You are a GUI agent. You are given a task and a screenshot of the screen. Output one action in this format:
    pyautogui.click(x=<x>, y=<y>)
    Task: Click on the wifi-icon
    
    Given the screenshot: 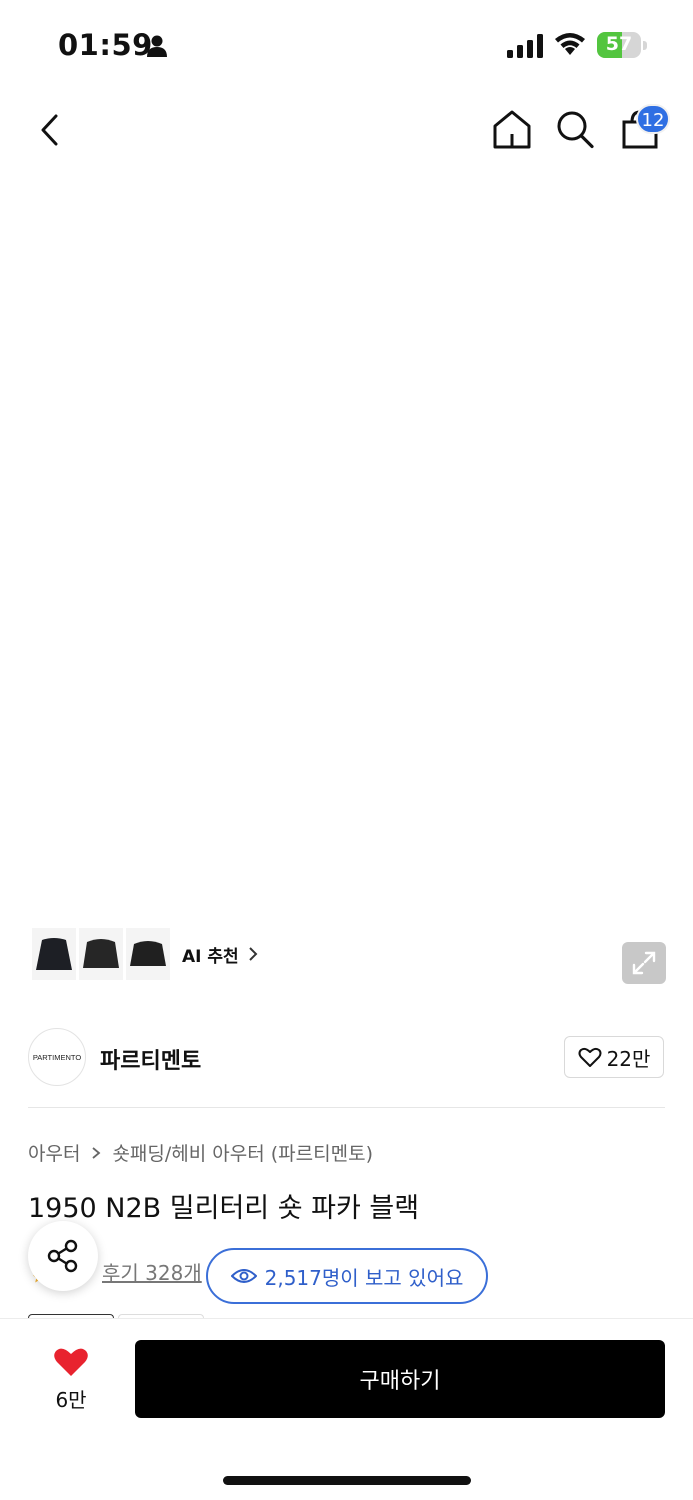 What is the action you would take?
    pyautogui.click(x=570, y=44)
    